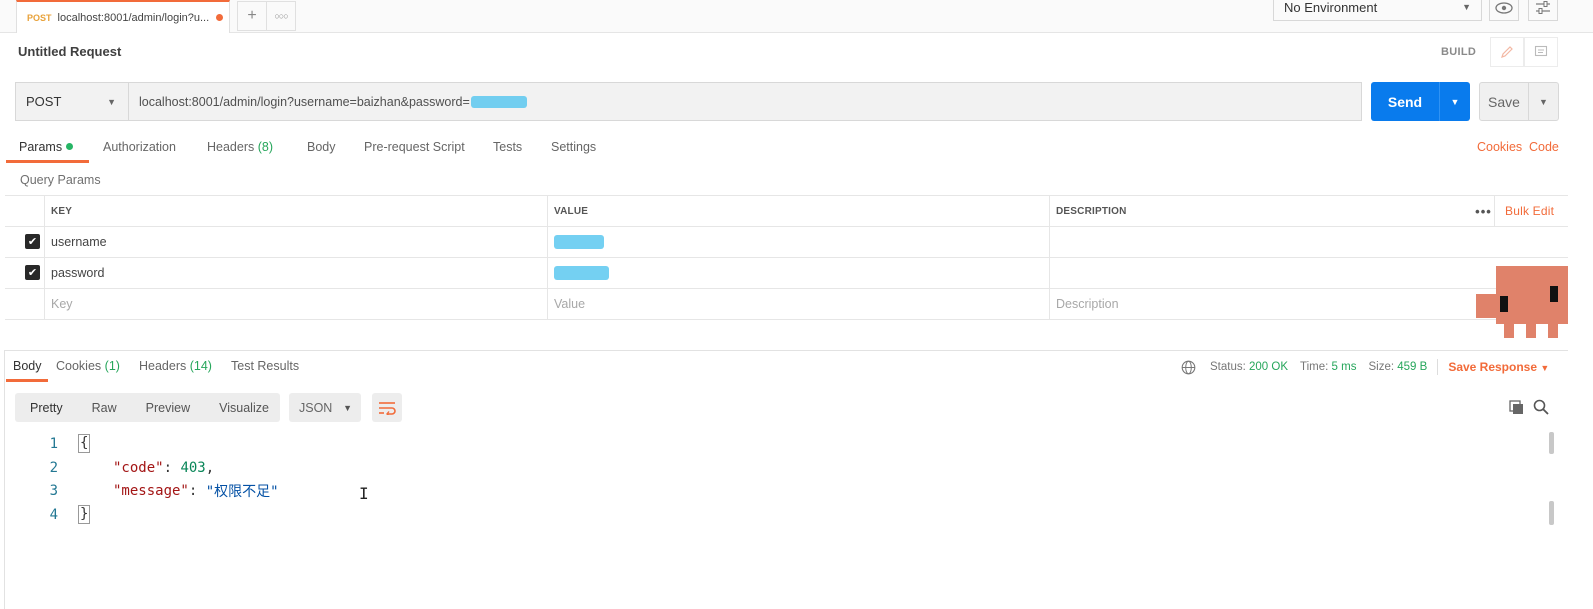 This screenshot has height=609, width=1593. I want to click on request-title: Untitled Request, so click(69, 51).